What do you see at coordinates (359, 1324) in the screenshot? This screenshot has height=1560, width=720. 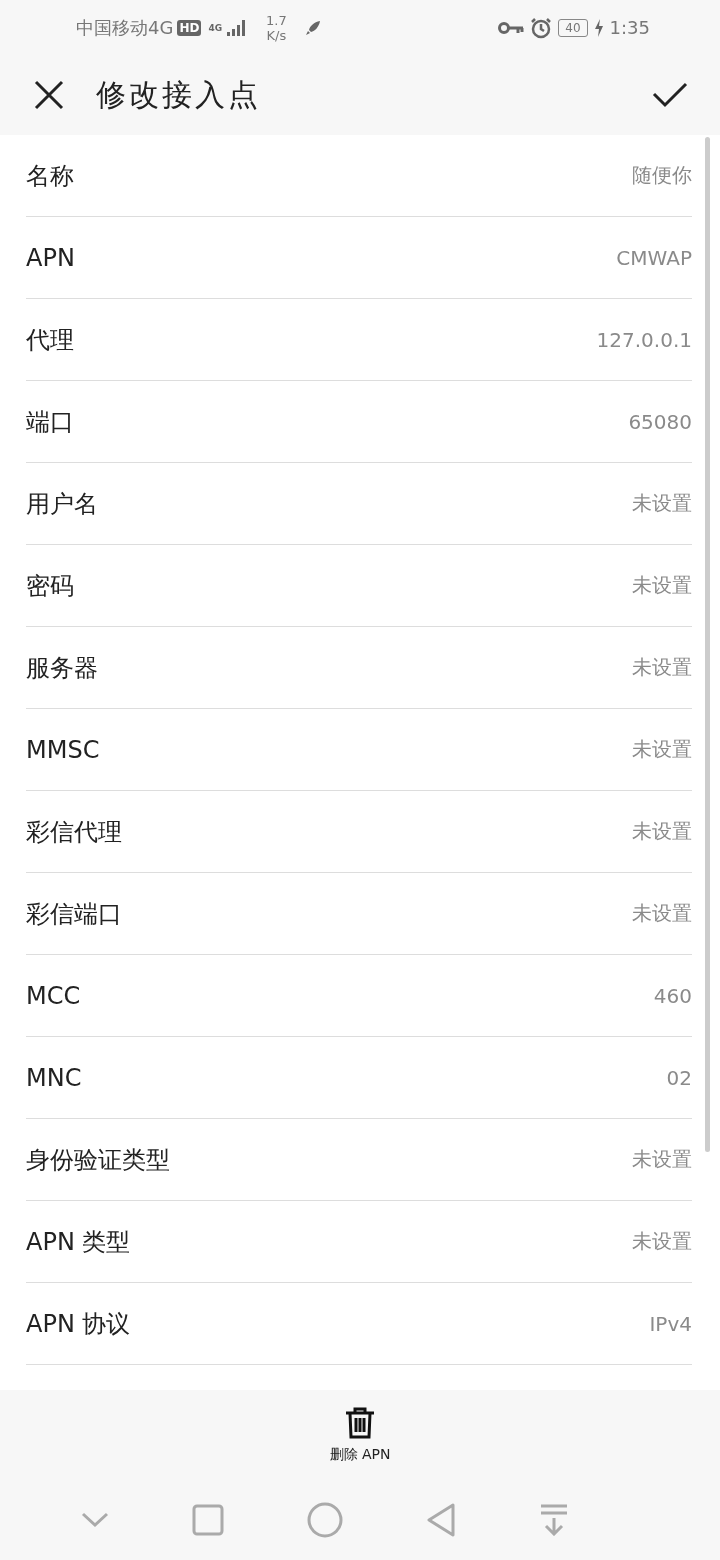 I see `settings-row: APN 协议 IPv4` at bounding box center [359, 1324].